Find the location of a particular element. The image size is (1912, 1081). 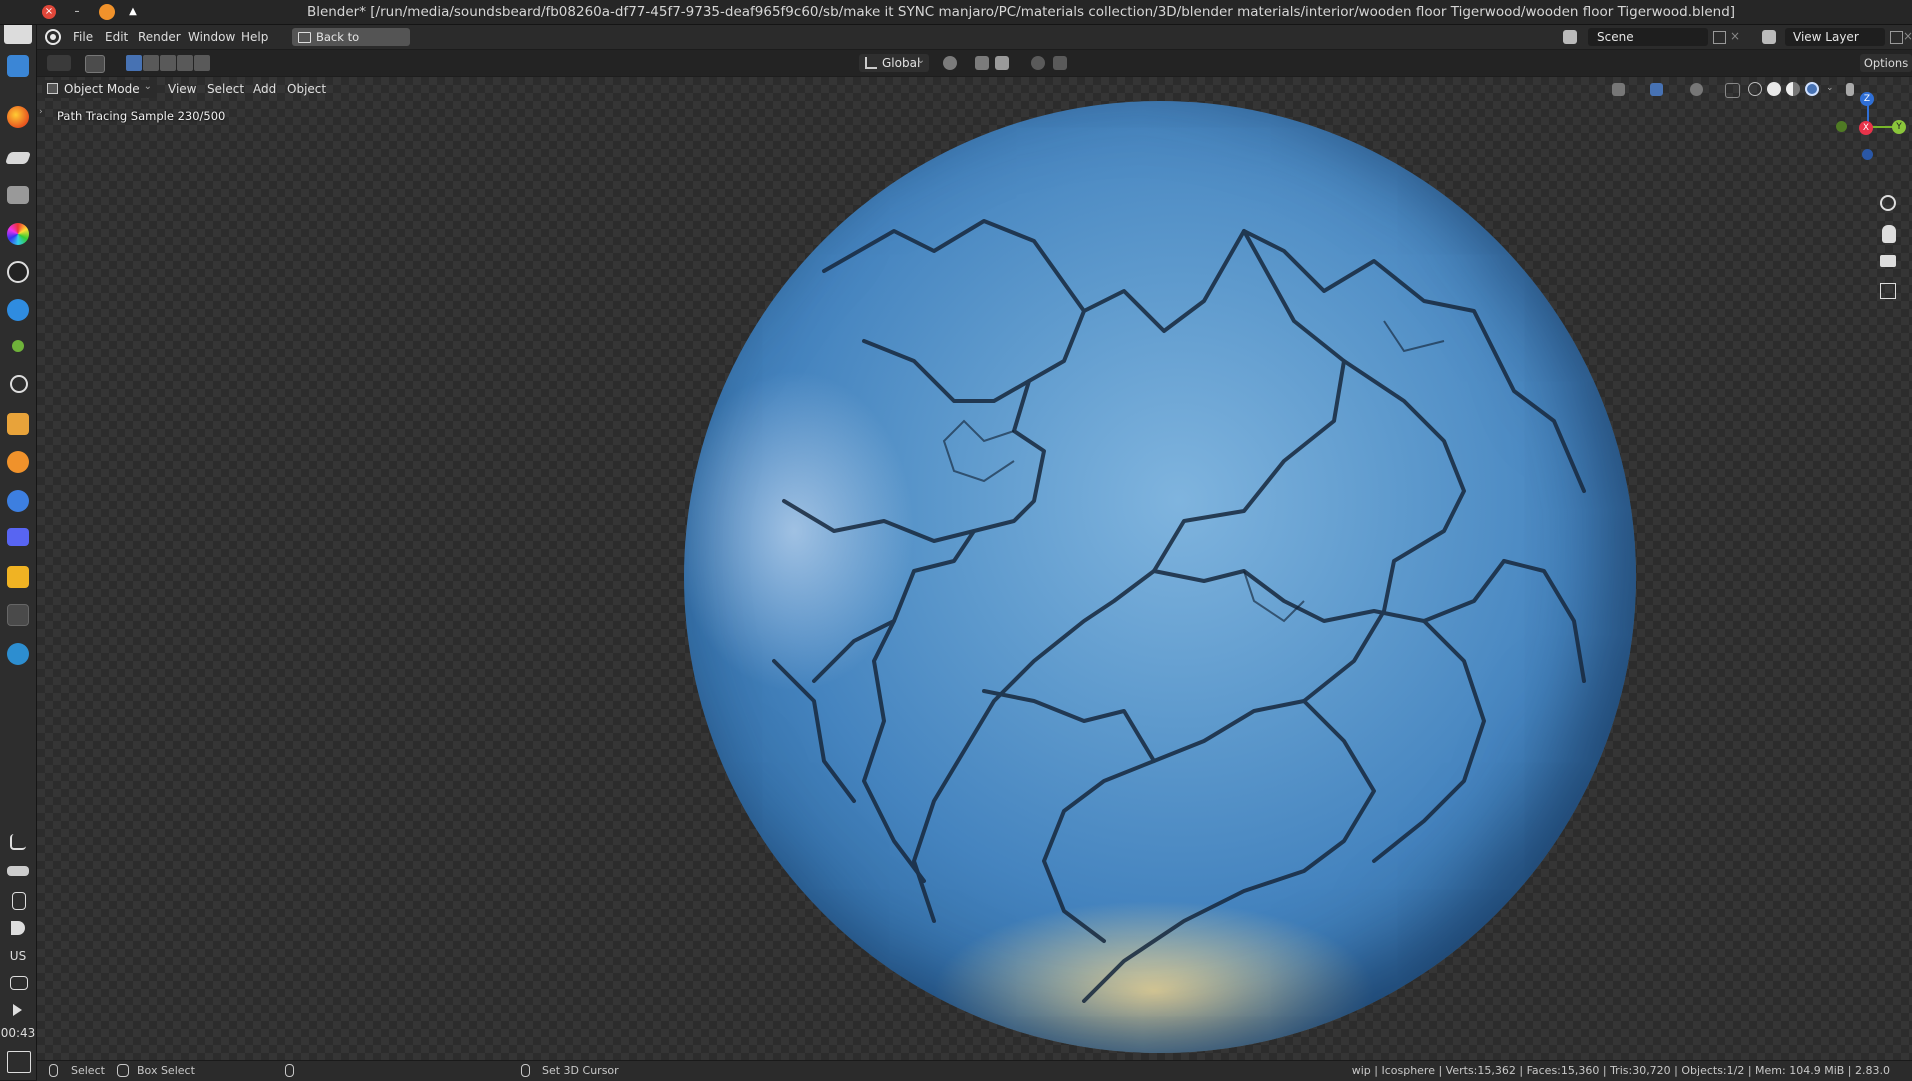

mouse-left-icon is located at coordinates (53, 1070).